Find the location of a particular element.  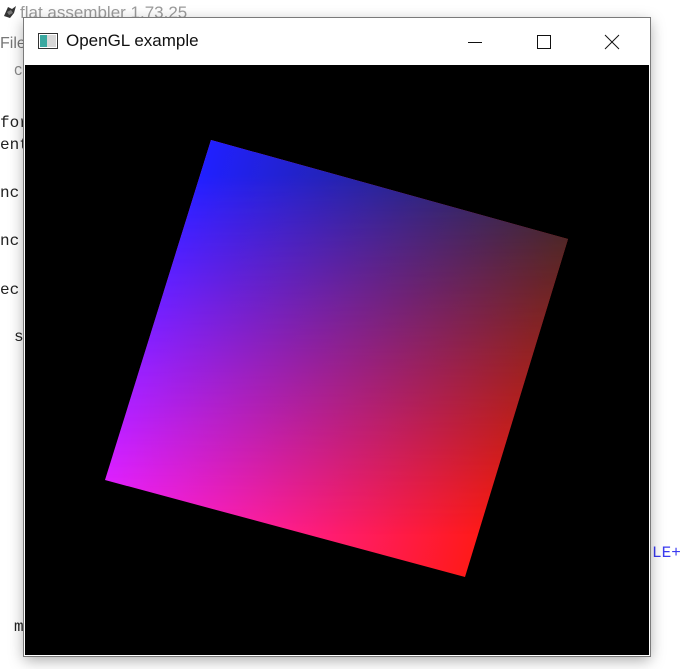

opengl-window-title: OpenGL example is located at coordinates (132, 40).